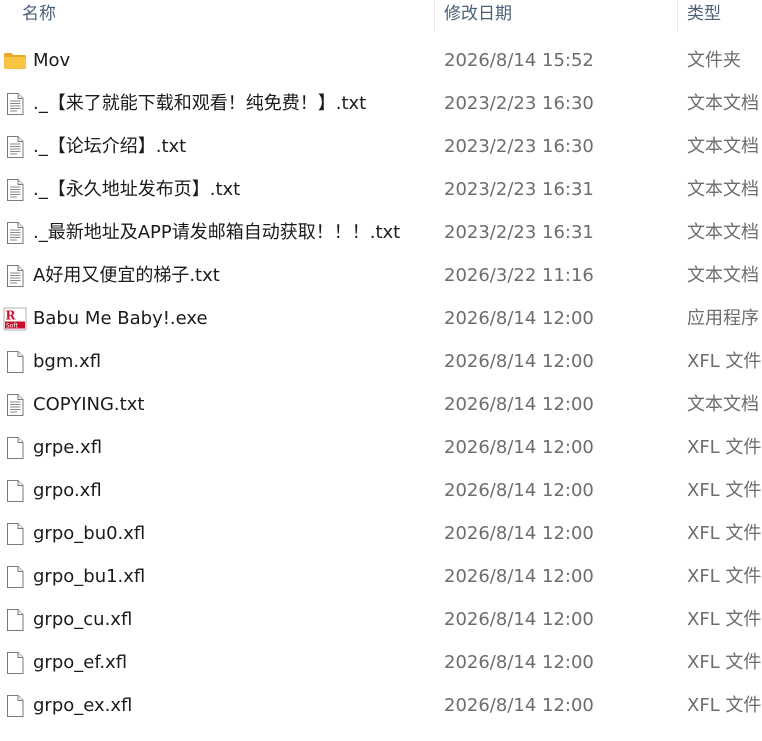 This screenshot has width=762, height=741. I want to click on file-name: ._【论坛介绍】.txt, so click(110, 146).